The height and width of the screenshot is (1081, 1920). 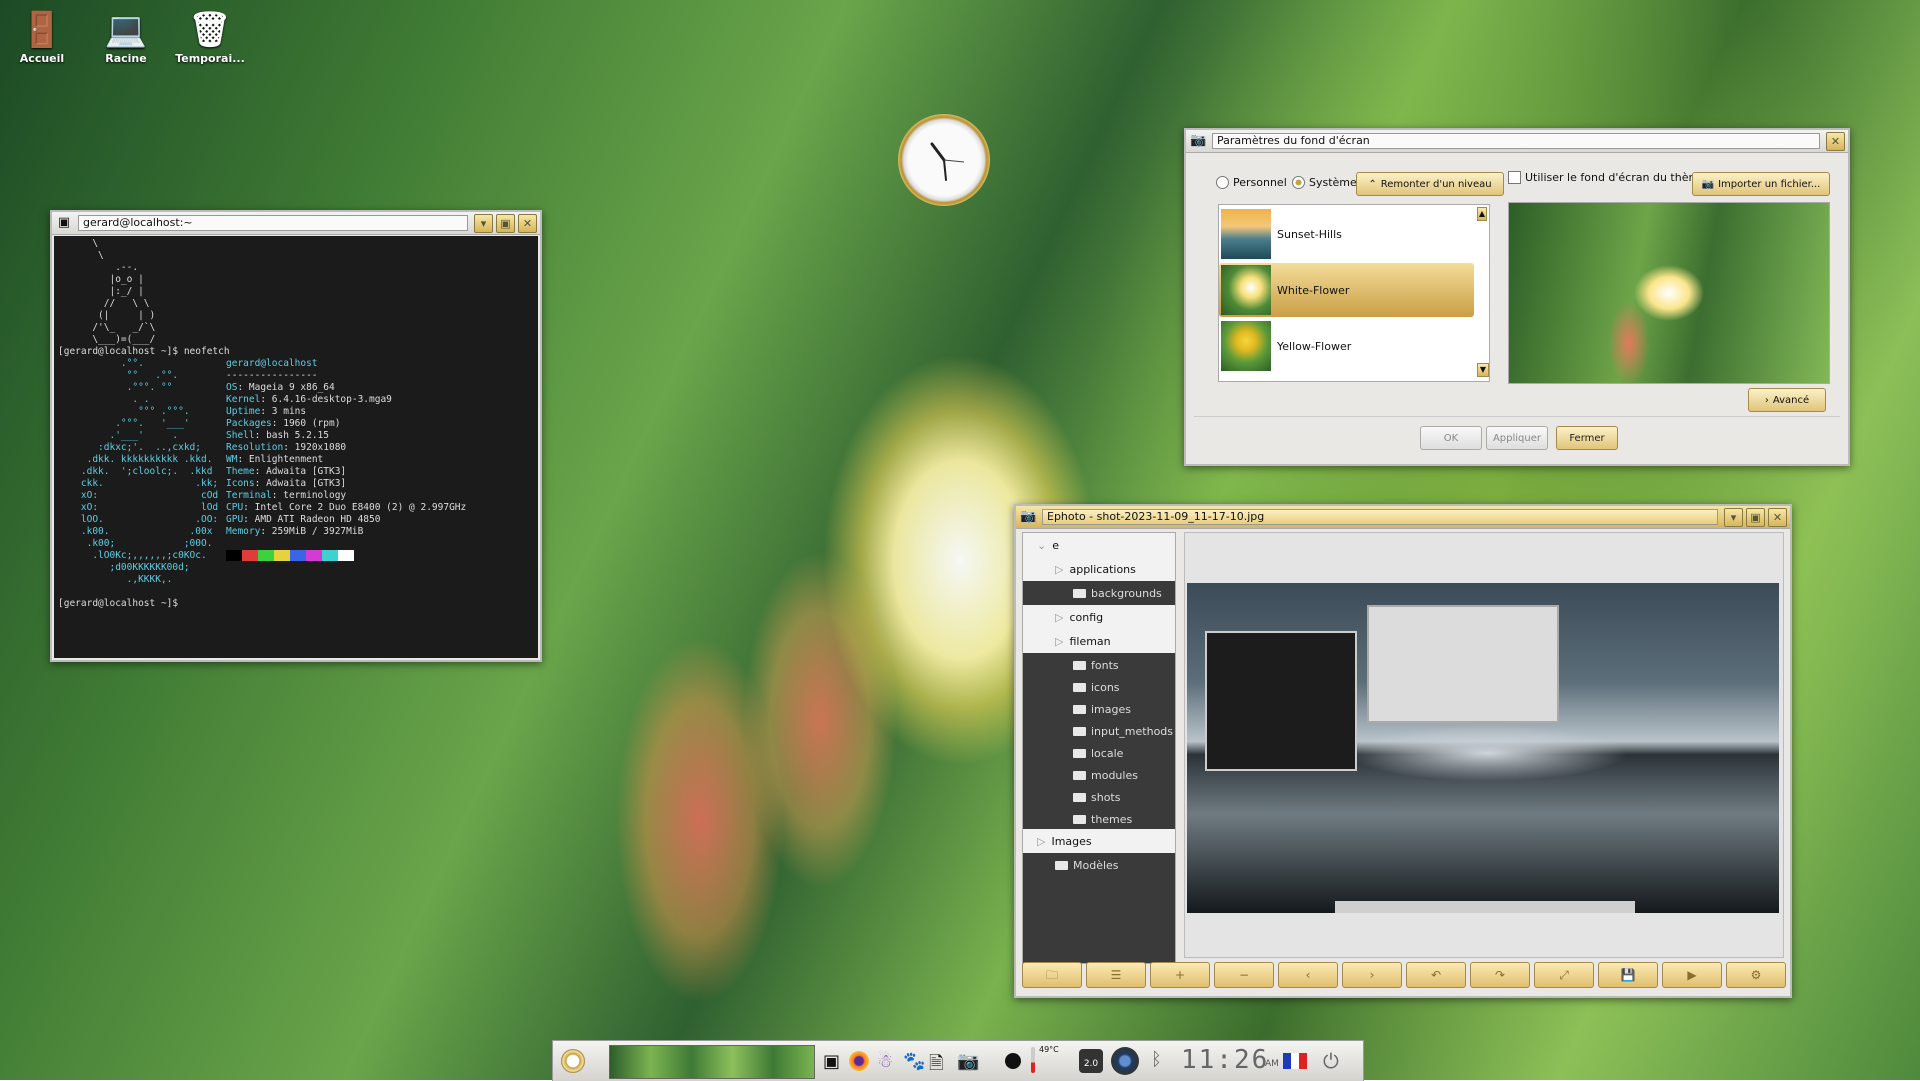 I want to click on slideshow-button: ▶, so click(x=1692, y=975).